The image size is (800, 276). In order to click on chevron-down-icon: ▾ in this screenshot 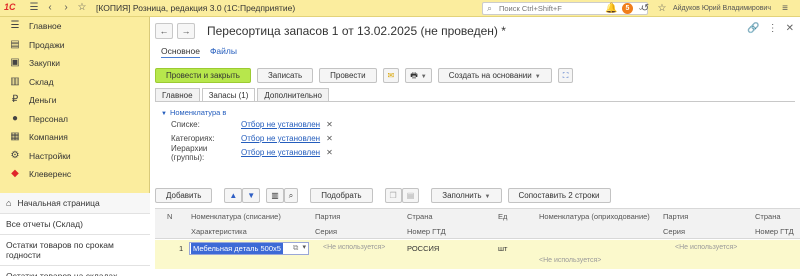, I will do `click(304, 247)`.